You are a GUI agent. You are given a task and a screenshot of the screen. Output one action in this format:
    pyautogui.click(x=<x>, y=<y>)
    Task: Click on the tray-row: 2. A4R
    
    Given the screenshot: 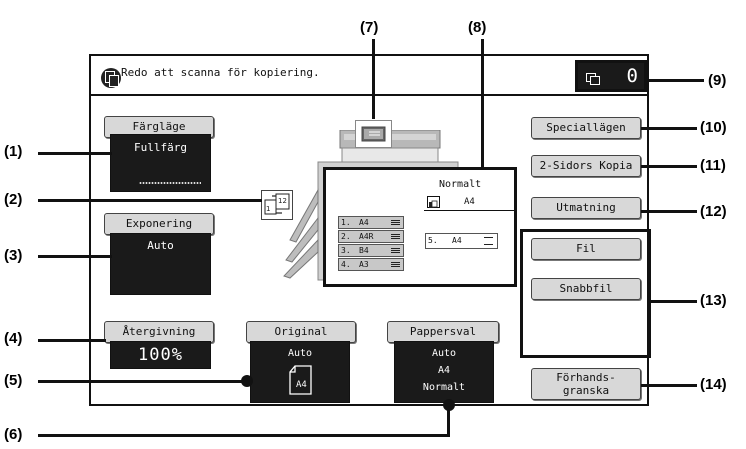 What is the action you would take?
    pyautogui.click(x=371, y=236)
    